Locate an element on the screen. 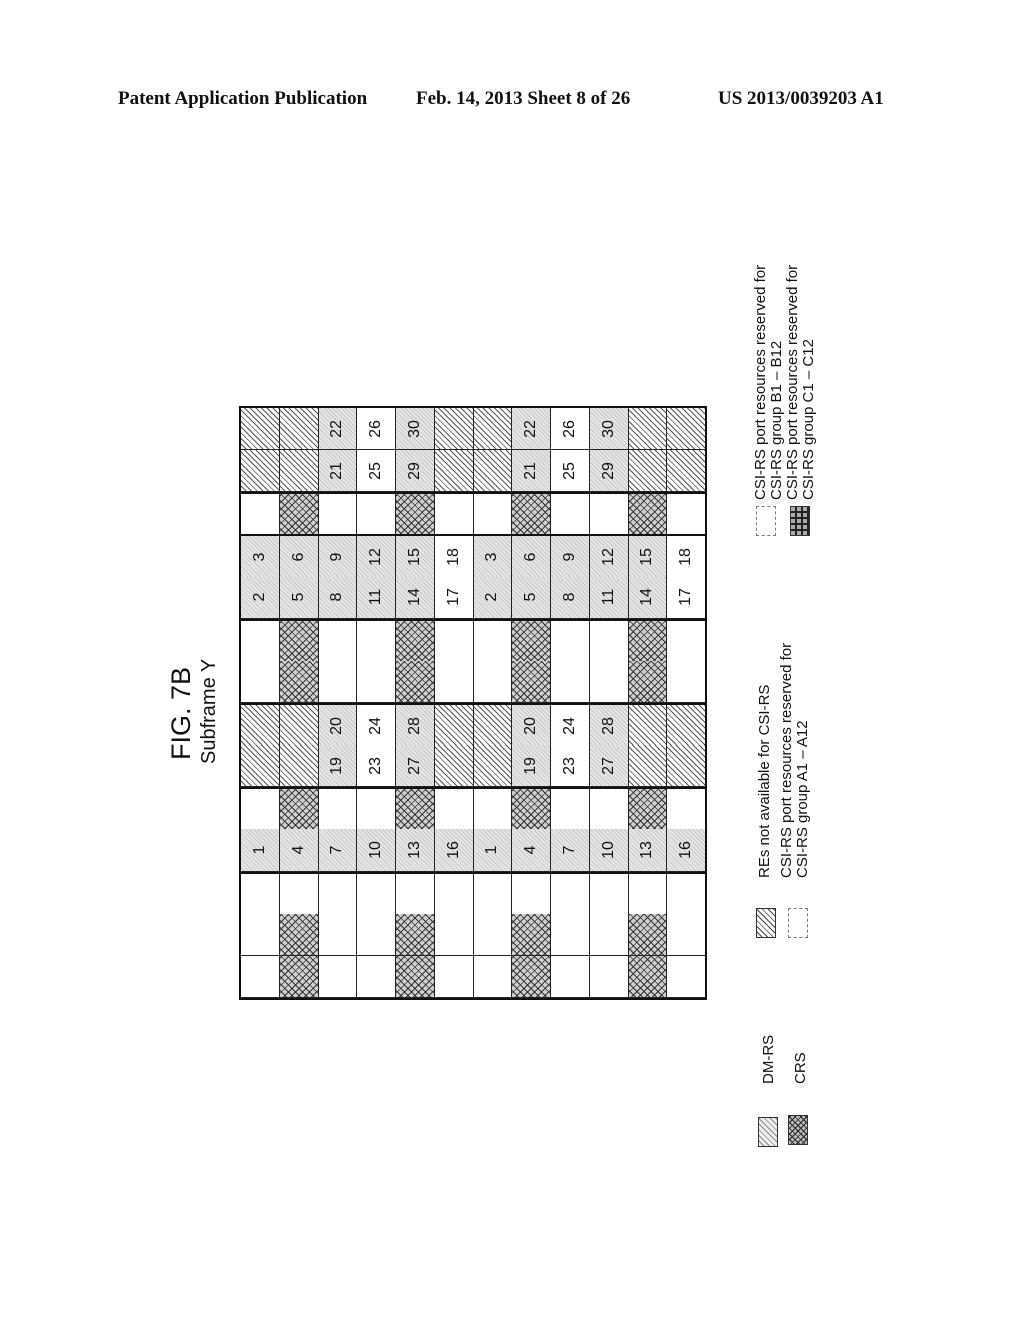  grid-cell-number: 3 is located at coordinates (492, 557).